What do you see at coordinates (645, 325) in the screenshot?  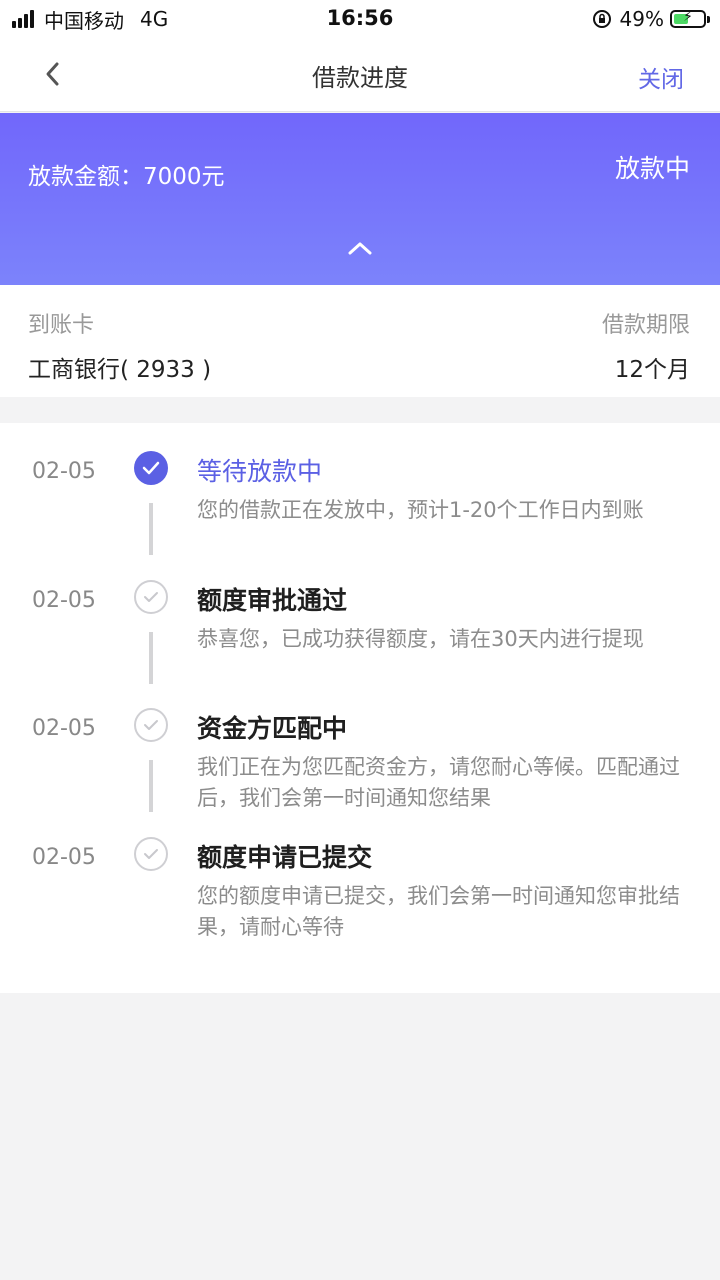 I see `term-label: 借款期限` at bounding box center [645, 325].